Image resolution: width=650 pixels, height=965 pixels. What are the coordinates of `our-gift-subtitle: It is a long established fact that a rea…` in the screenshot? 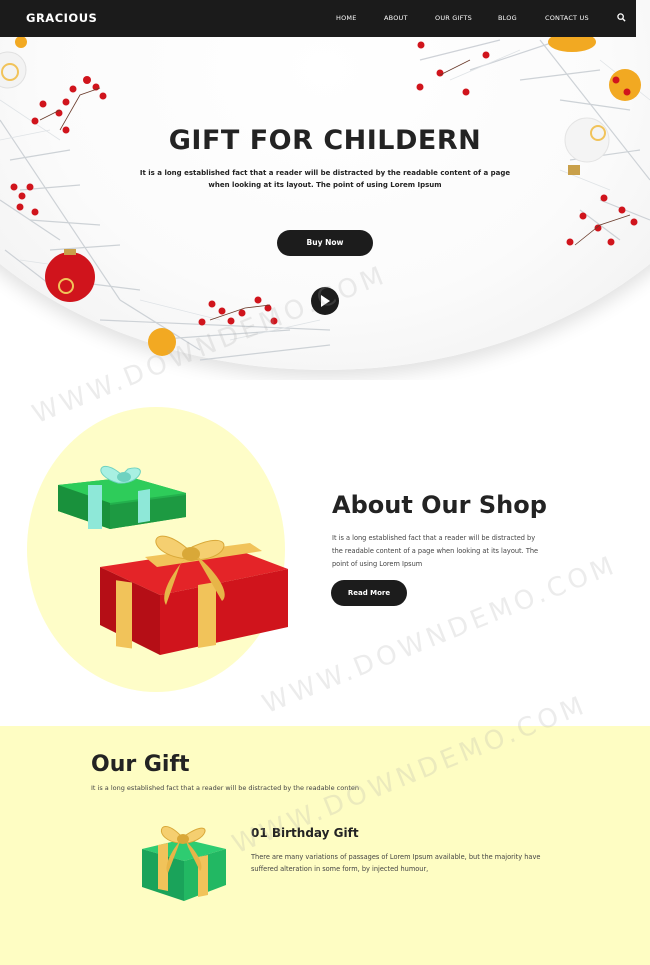 It's located at (225, 788).